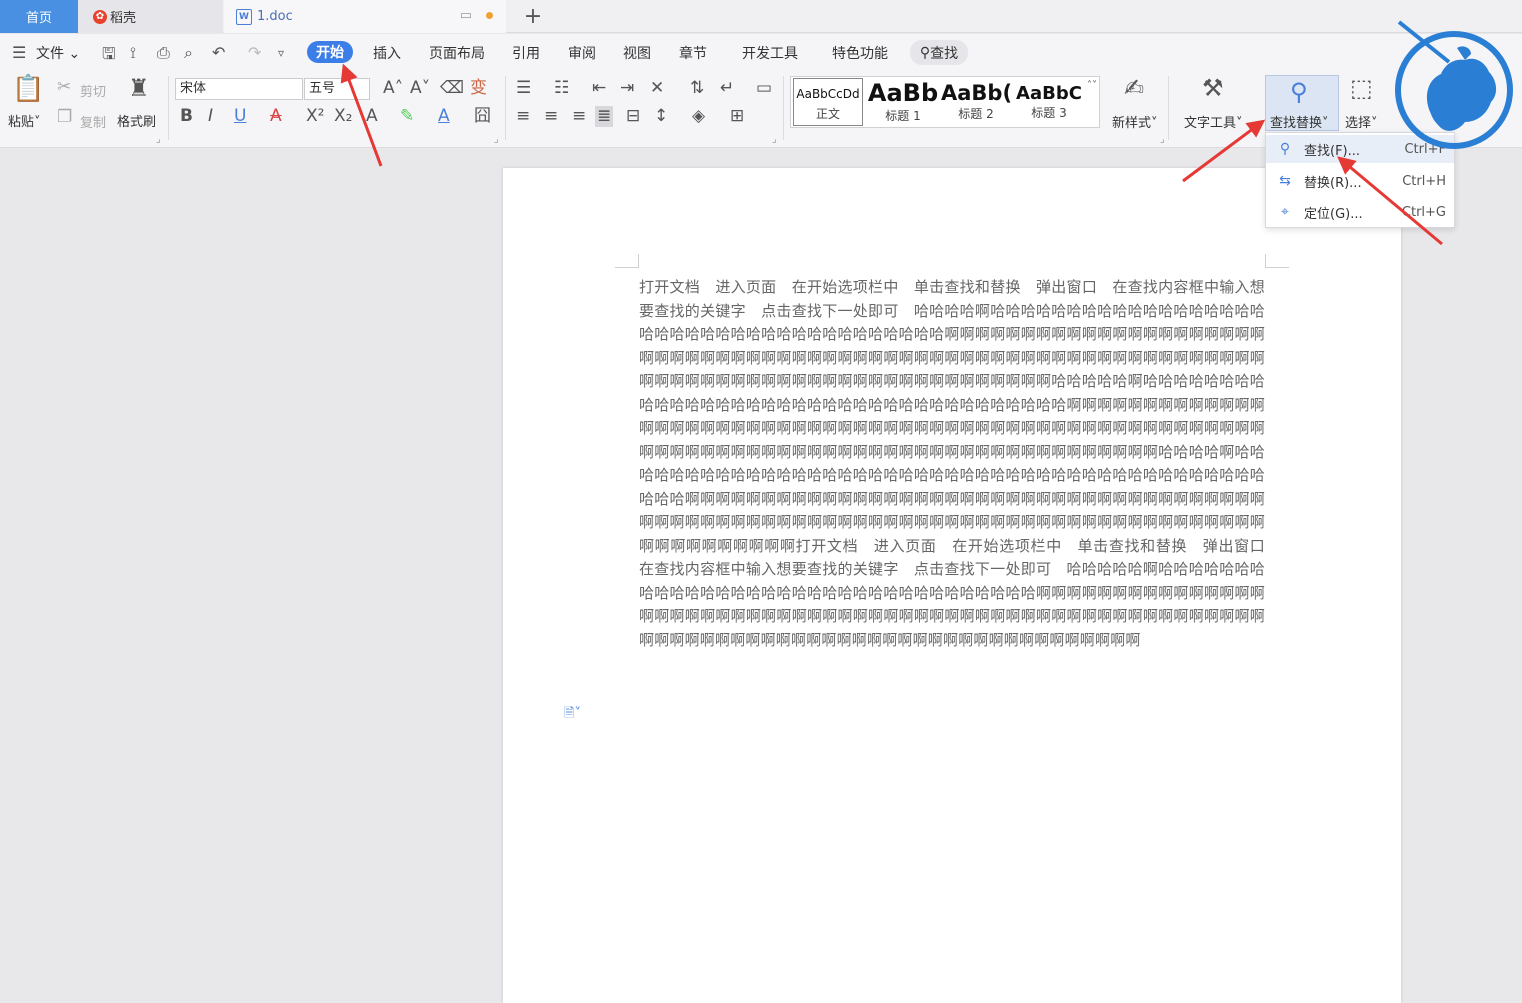 The image size is (1522, 1003). I want to click on show-marks-icon: ↵, so click(727, 88).